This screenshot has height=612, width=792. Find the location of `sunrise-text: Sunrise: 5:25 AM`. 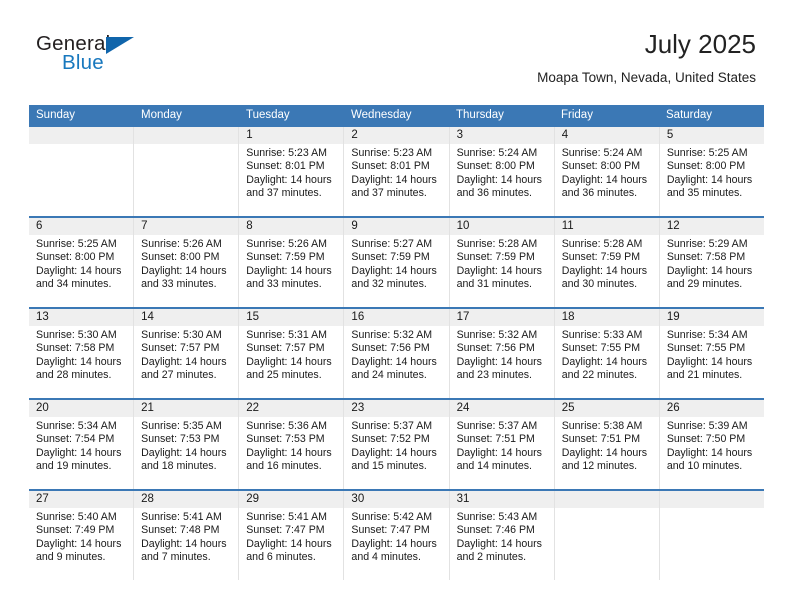

sunrise-text: Sunrise: 5:25 AM is located at coordinates (707, 153).